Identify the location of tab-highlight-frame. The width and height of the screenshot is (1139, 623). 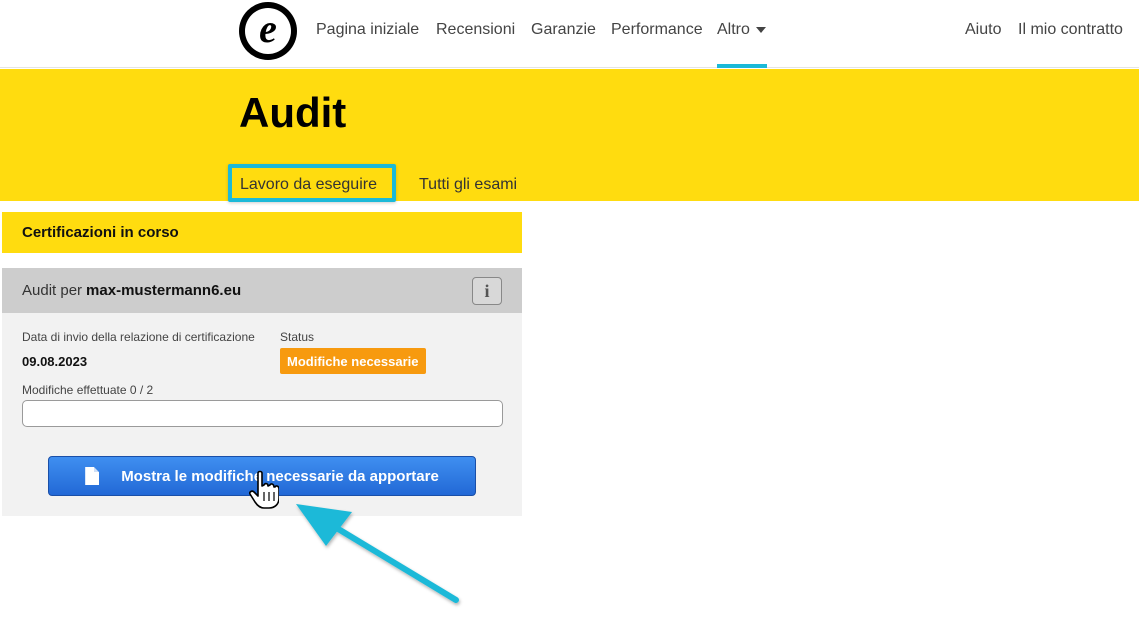
(312, 183).